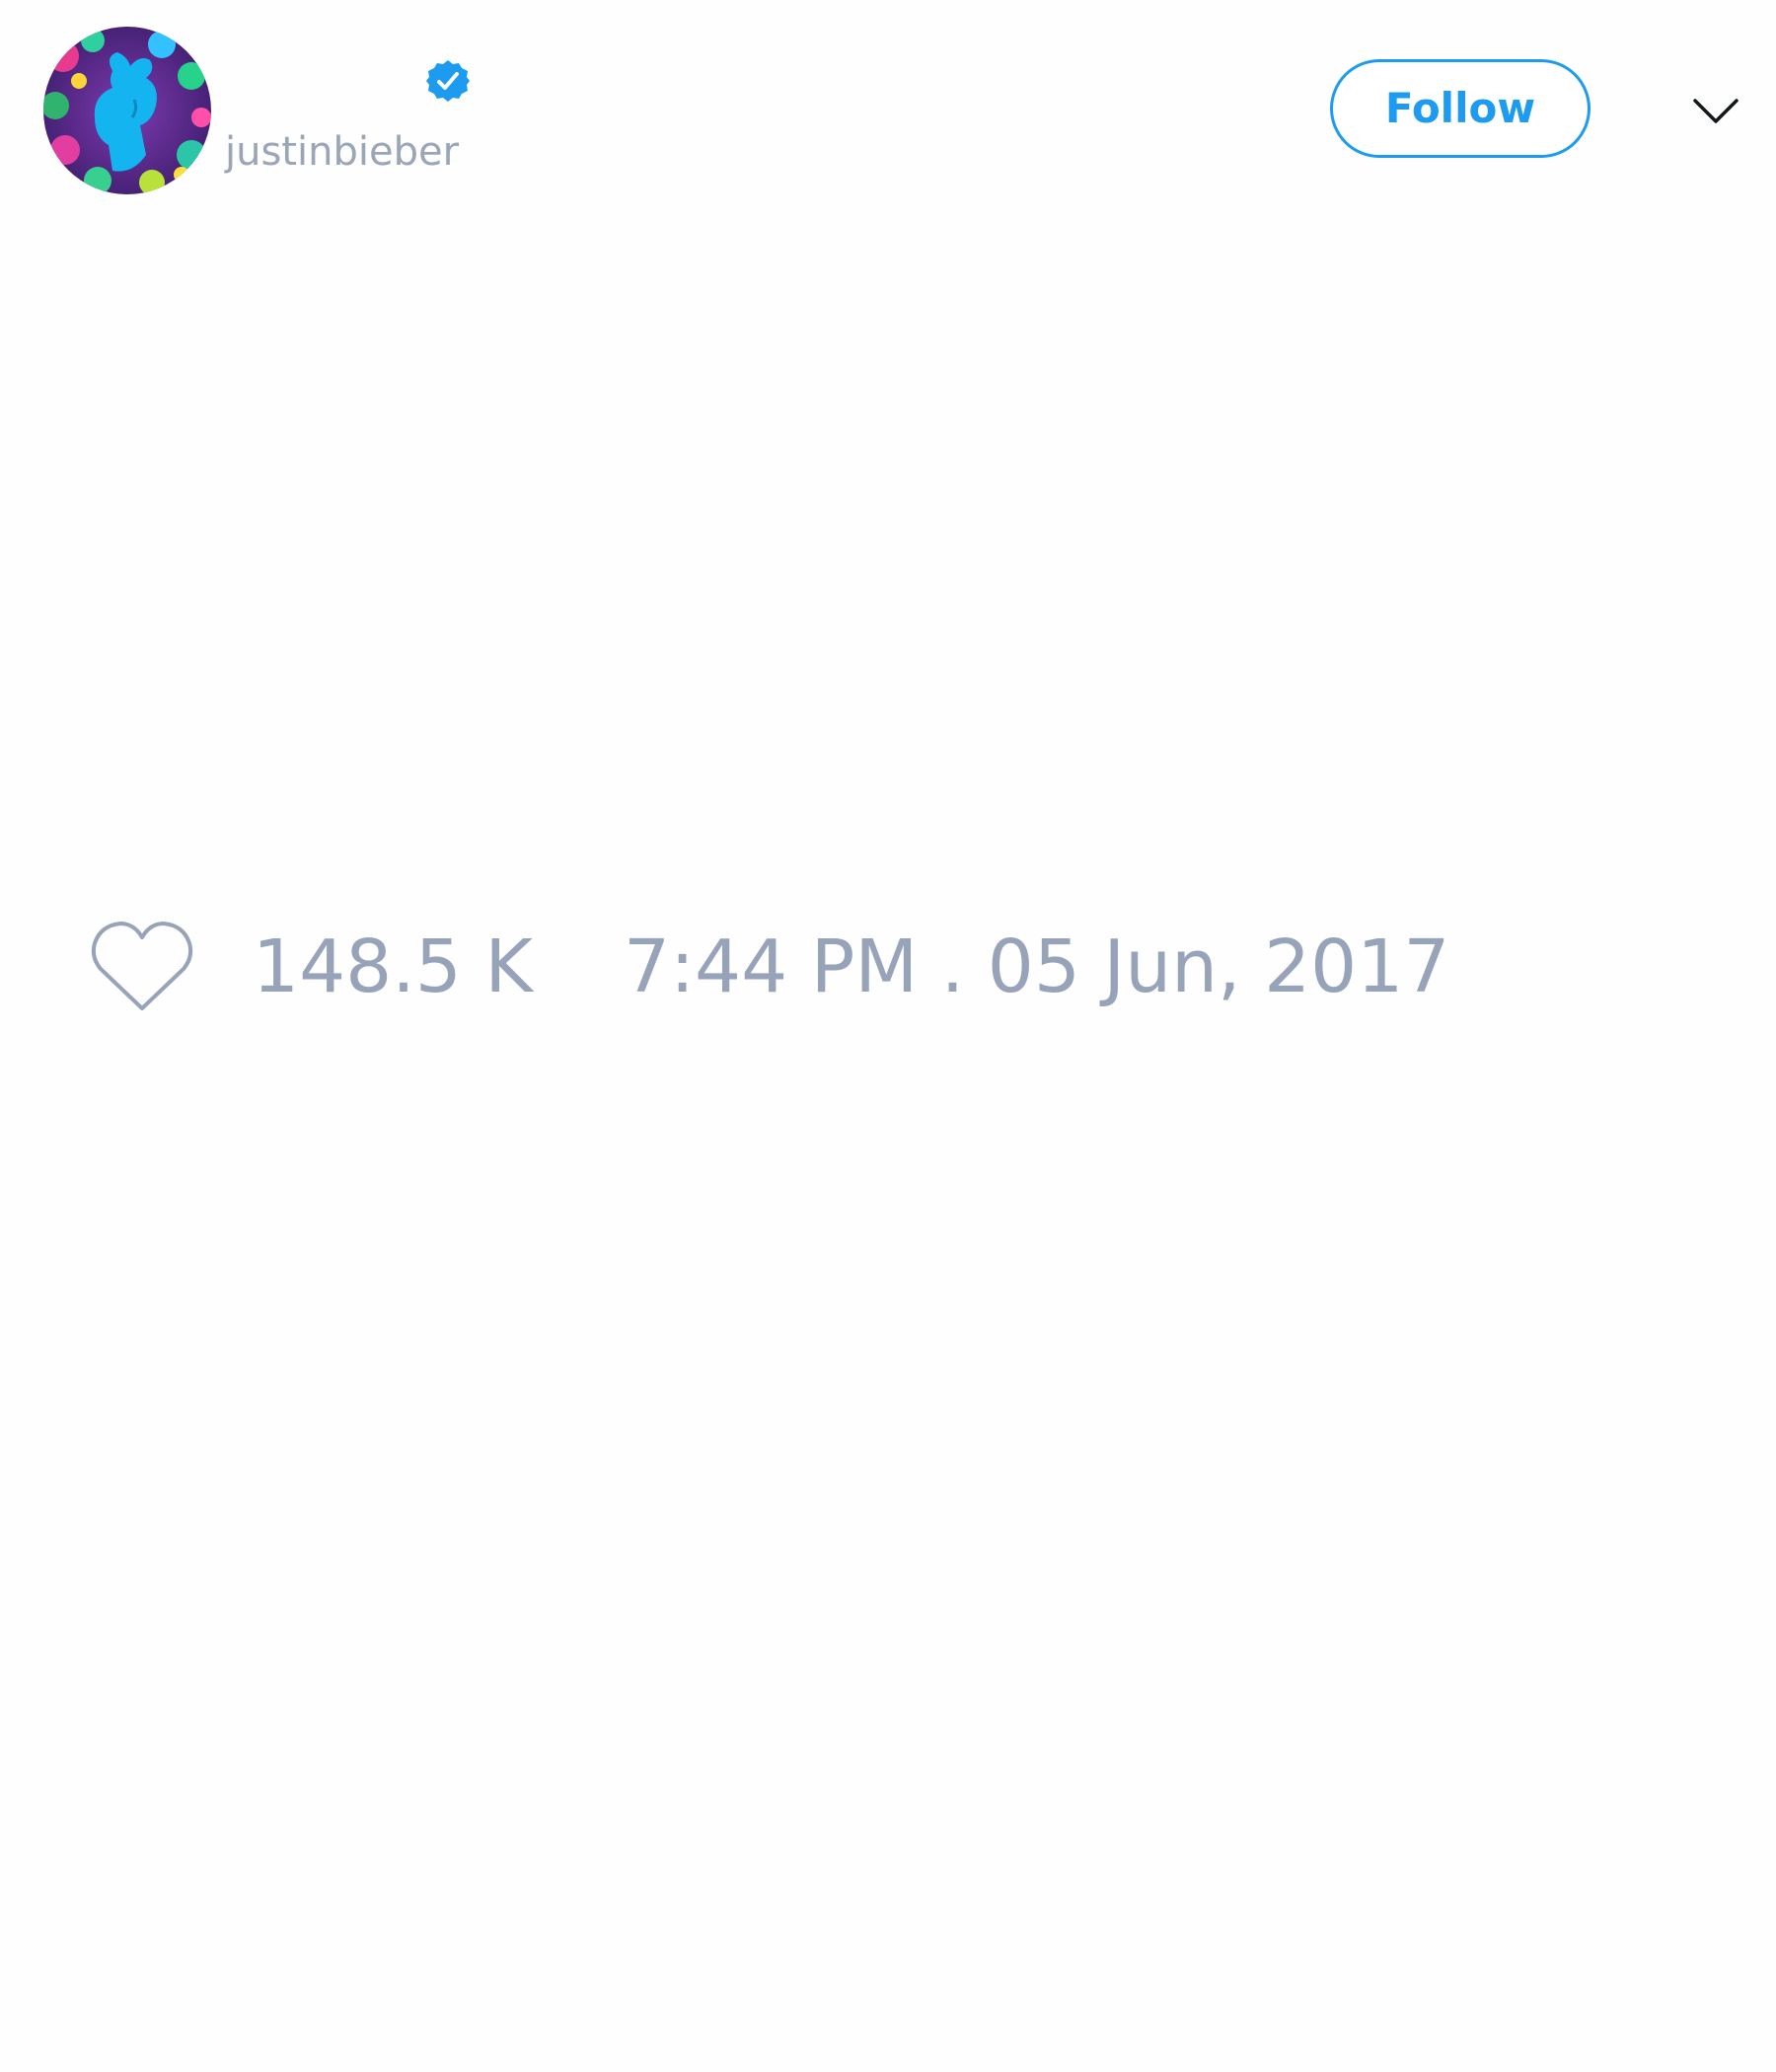 The height and width of the screenshot is (2072, 1776). I want to click on user-meta: justinbieber, so click(420, 114).